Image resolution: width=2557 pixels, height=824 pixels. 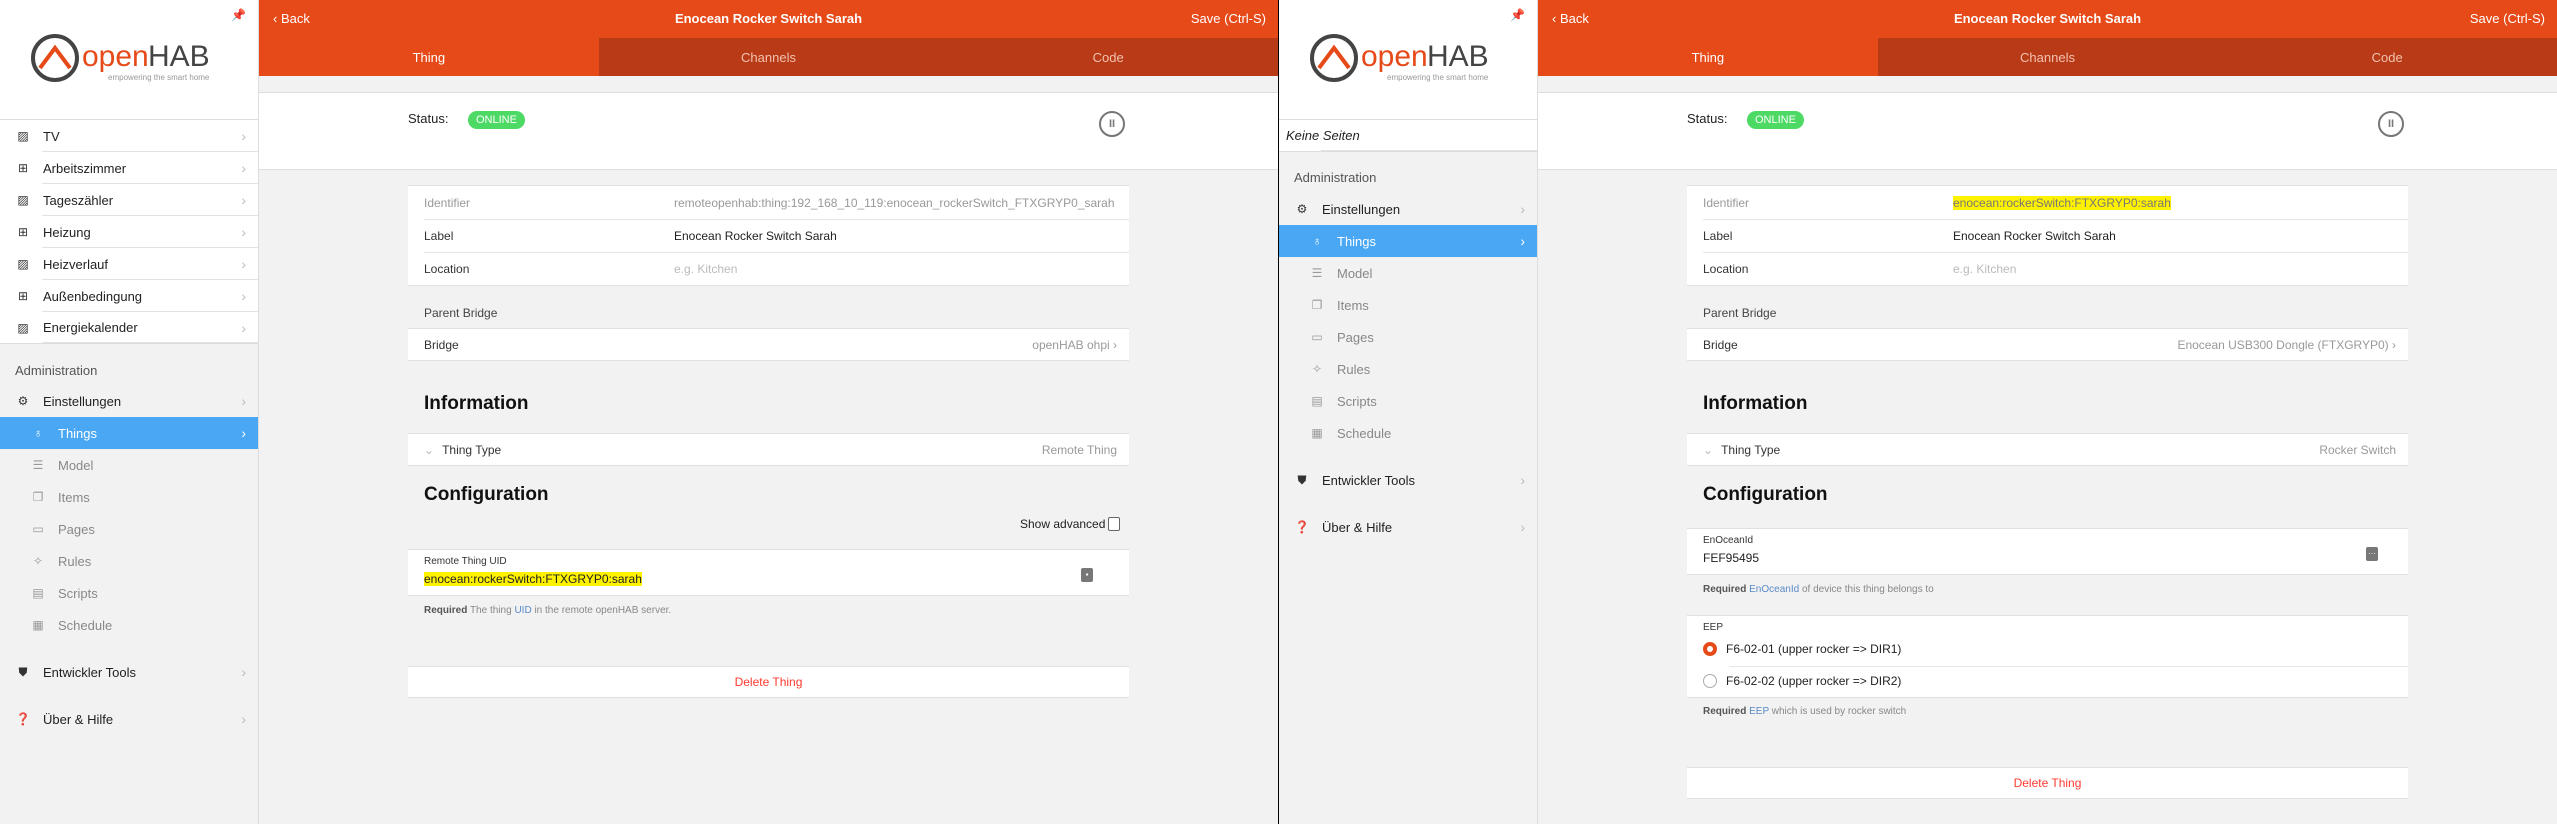 I want to click on eep-option-1: F6-02-01 (upper rocker => DIR1), so click(x=1802, y=649).